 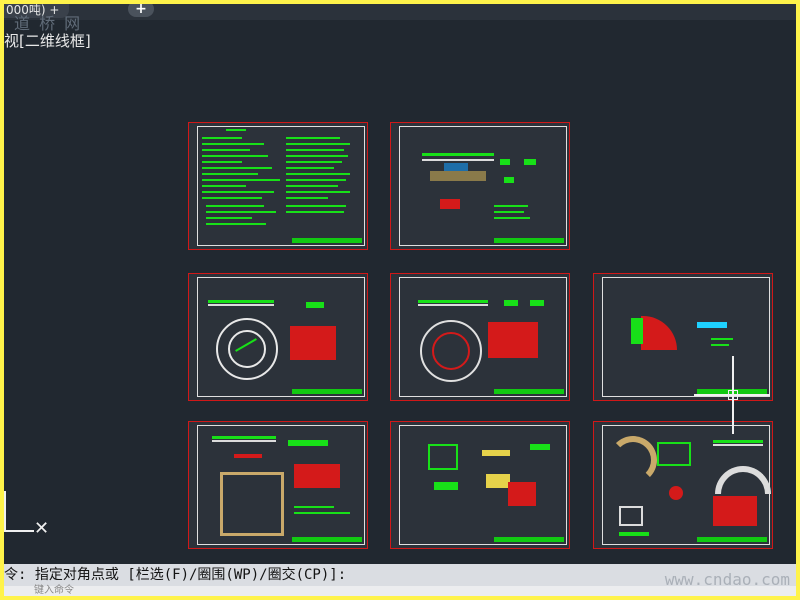 What do you see at coordinates (727, 579) in the screenshot?
I see `watermark-bottom: www.cndao.com` at bounding box center [727, 579].